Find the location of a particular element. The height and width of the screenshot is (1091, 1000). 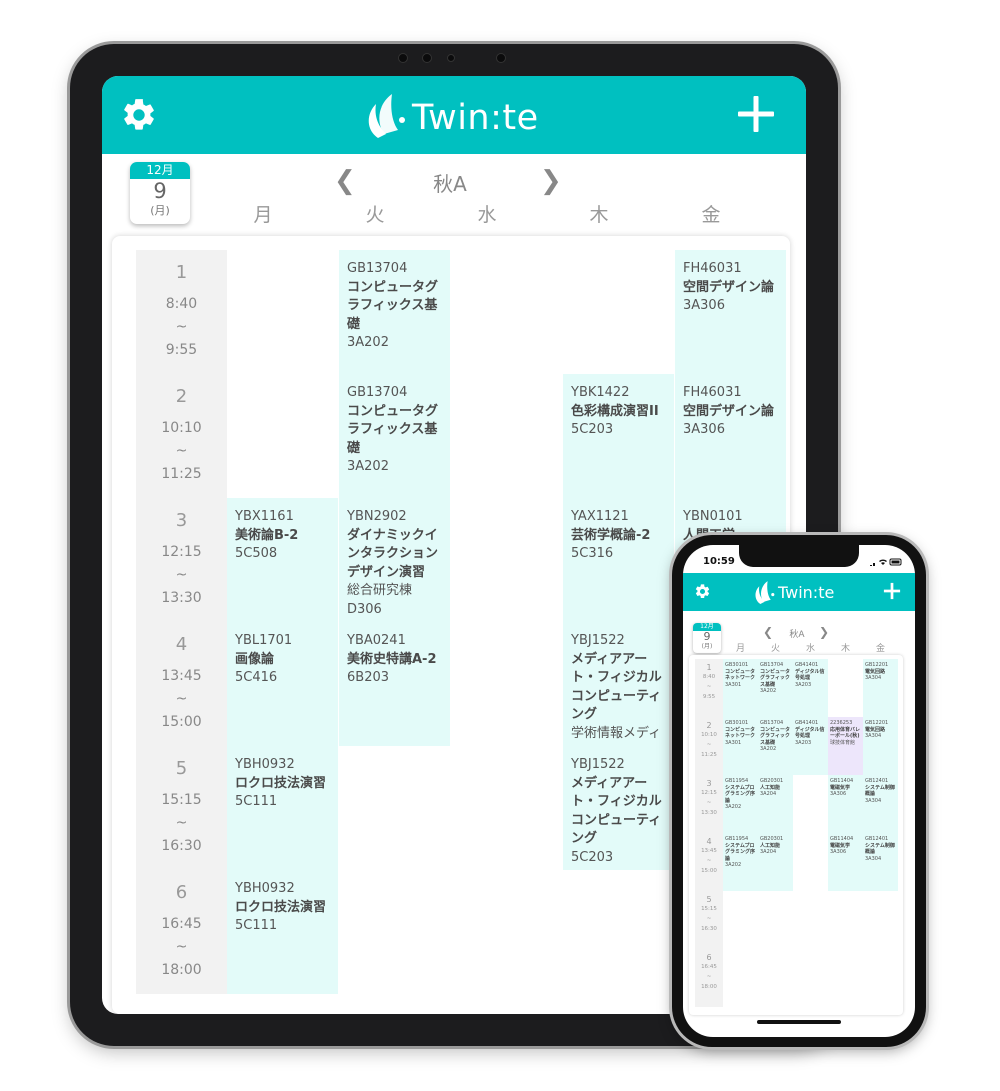

period-label: 2 10:10 ~11:25 is located at coordinates (181, 436).